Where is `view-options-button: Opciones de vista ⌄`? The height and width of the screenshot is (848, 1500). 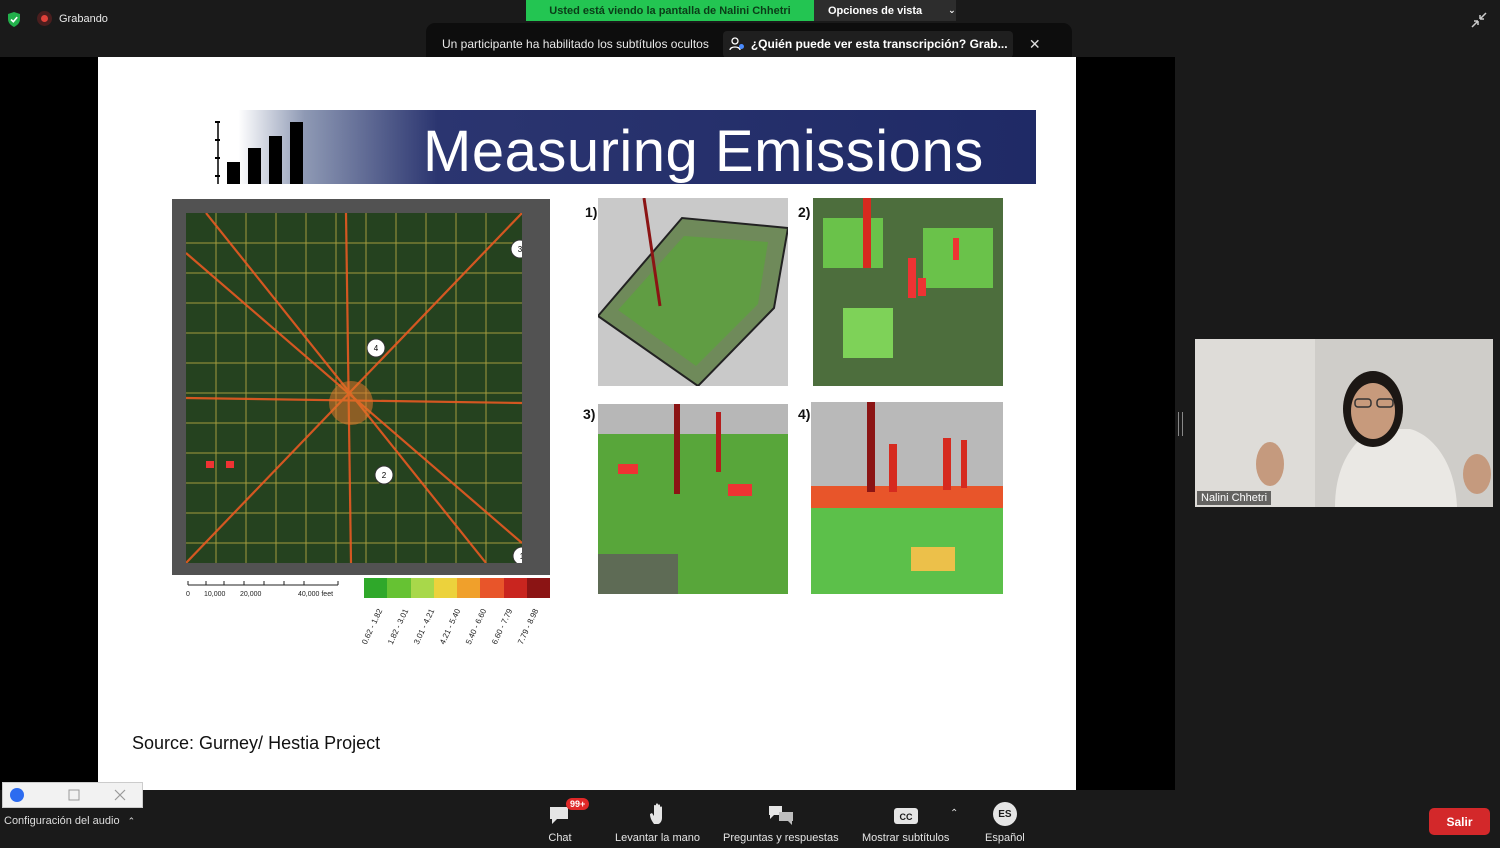 view-options-button: Opciones de vista ⌄ is located at coordinates (885, 10).